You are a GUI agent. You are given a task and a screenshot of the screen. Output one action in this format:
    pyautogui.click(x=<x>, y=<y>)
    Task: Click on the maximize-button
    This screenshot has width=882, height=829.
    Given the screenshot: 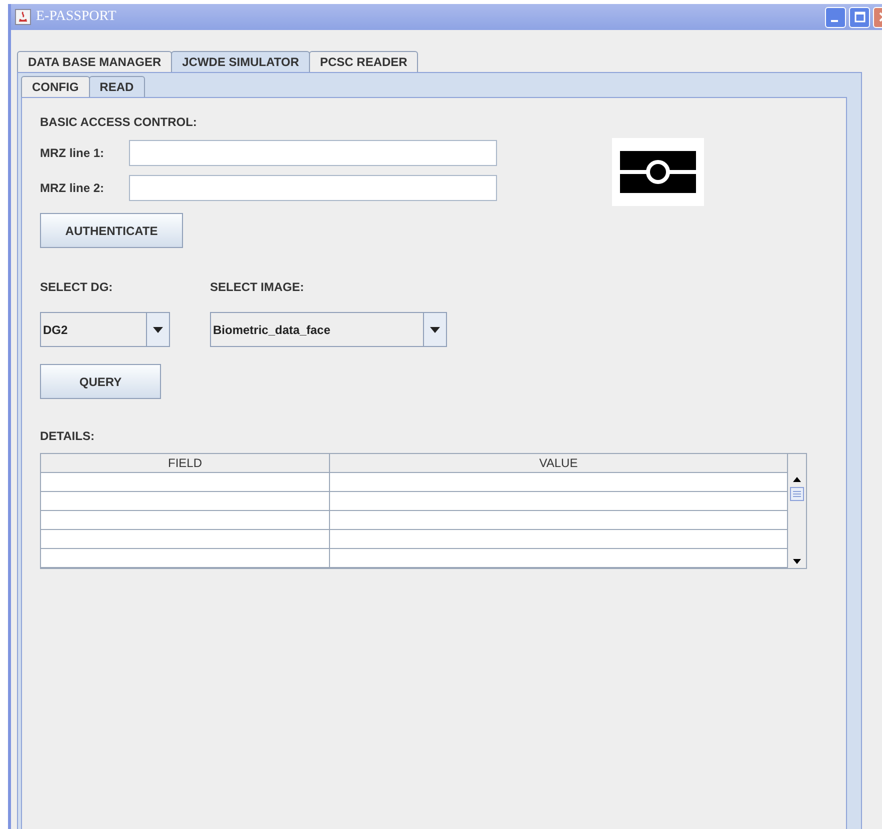 What is the action you would take?
    pyautogui.click(x=859, y=17)
    